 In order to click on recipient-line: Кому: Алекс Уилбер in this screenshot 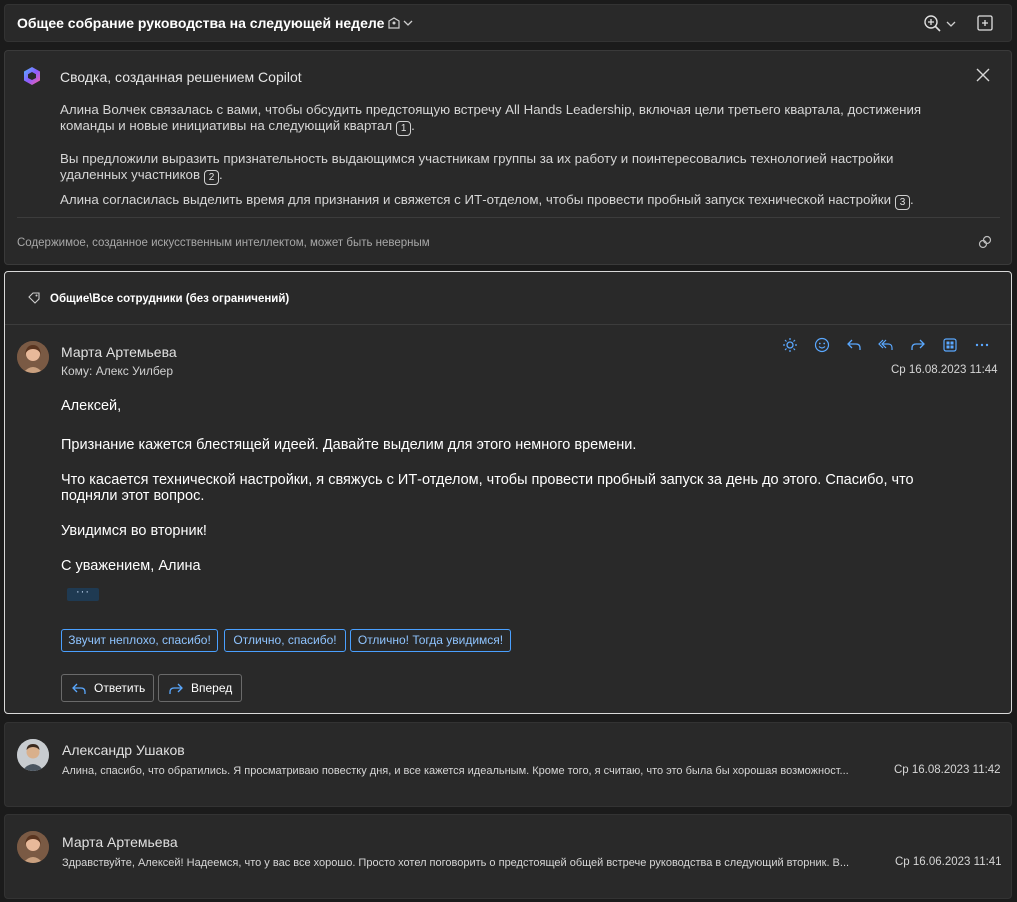, I will do `click(117, 371)`.